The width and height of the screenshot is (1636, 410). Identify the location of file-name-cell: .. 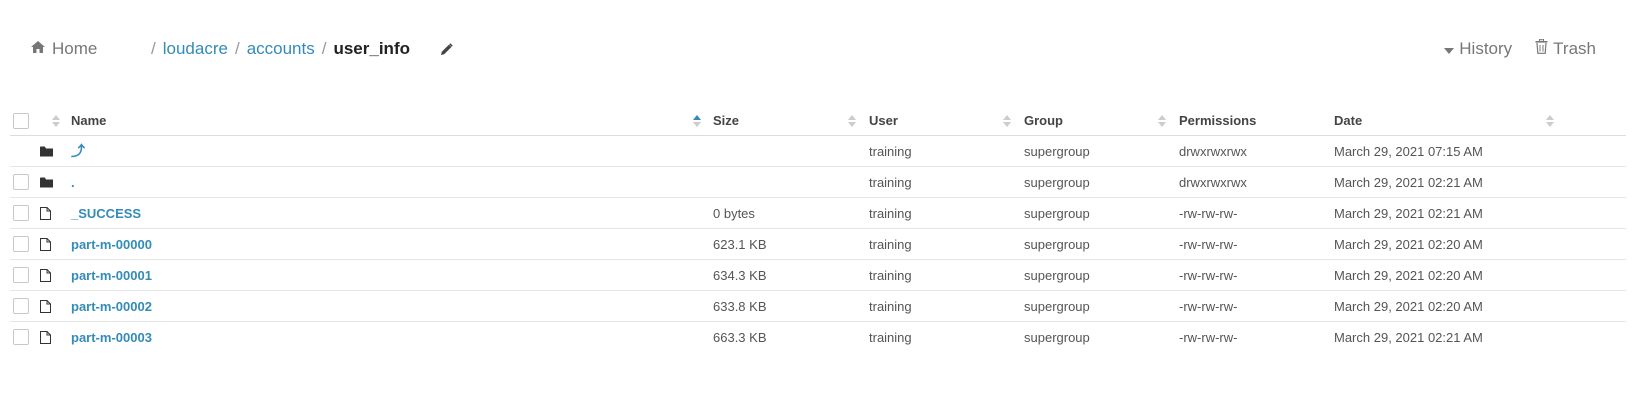
(73, 182).